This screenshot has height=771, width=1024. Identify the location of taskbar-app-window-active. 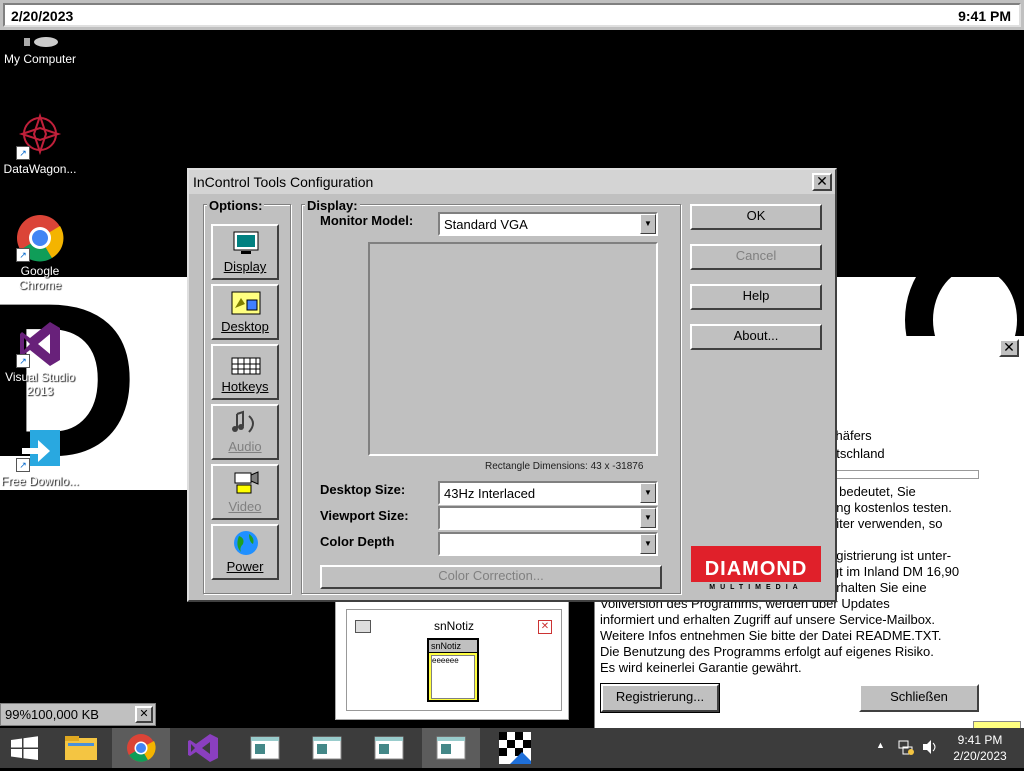
(451, 748).